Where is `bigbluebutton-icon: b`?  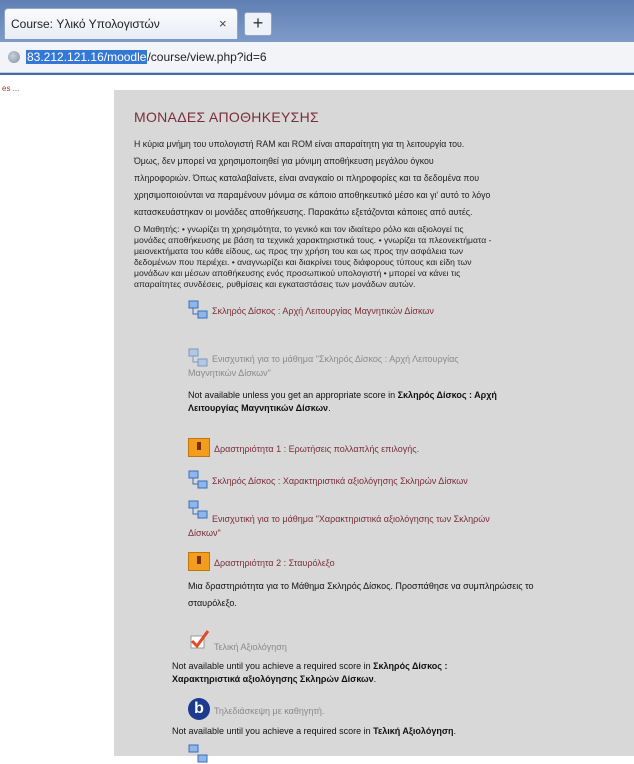 bigbluebutton-icon: b is located at coordinates (199, 709).